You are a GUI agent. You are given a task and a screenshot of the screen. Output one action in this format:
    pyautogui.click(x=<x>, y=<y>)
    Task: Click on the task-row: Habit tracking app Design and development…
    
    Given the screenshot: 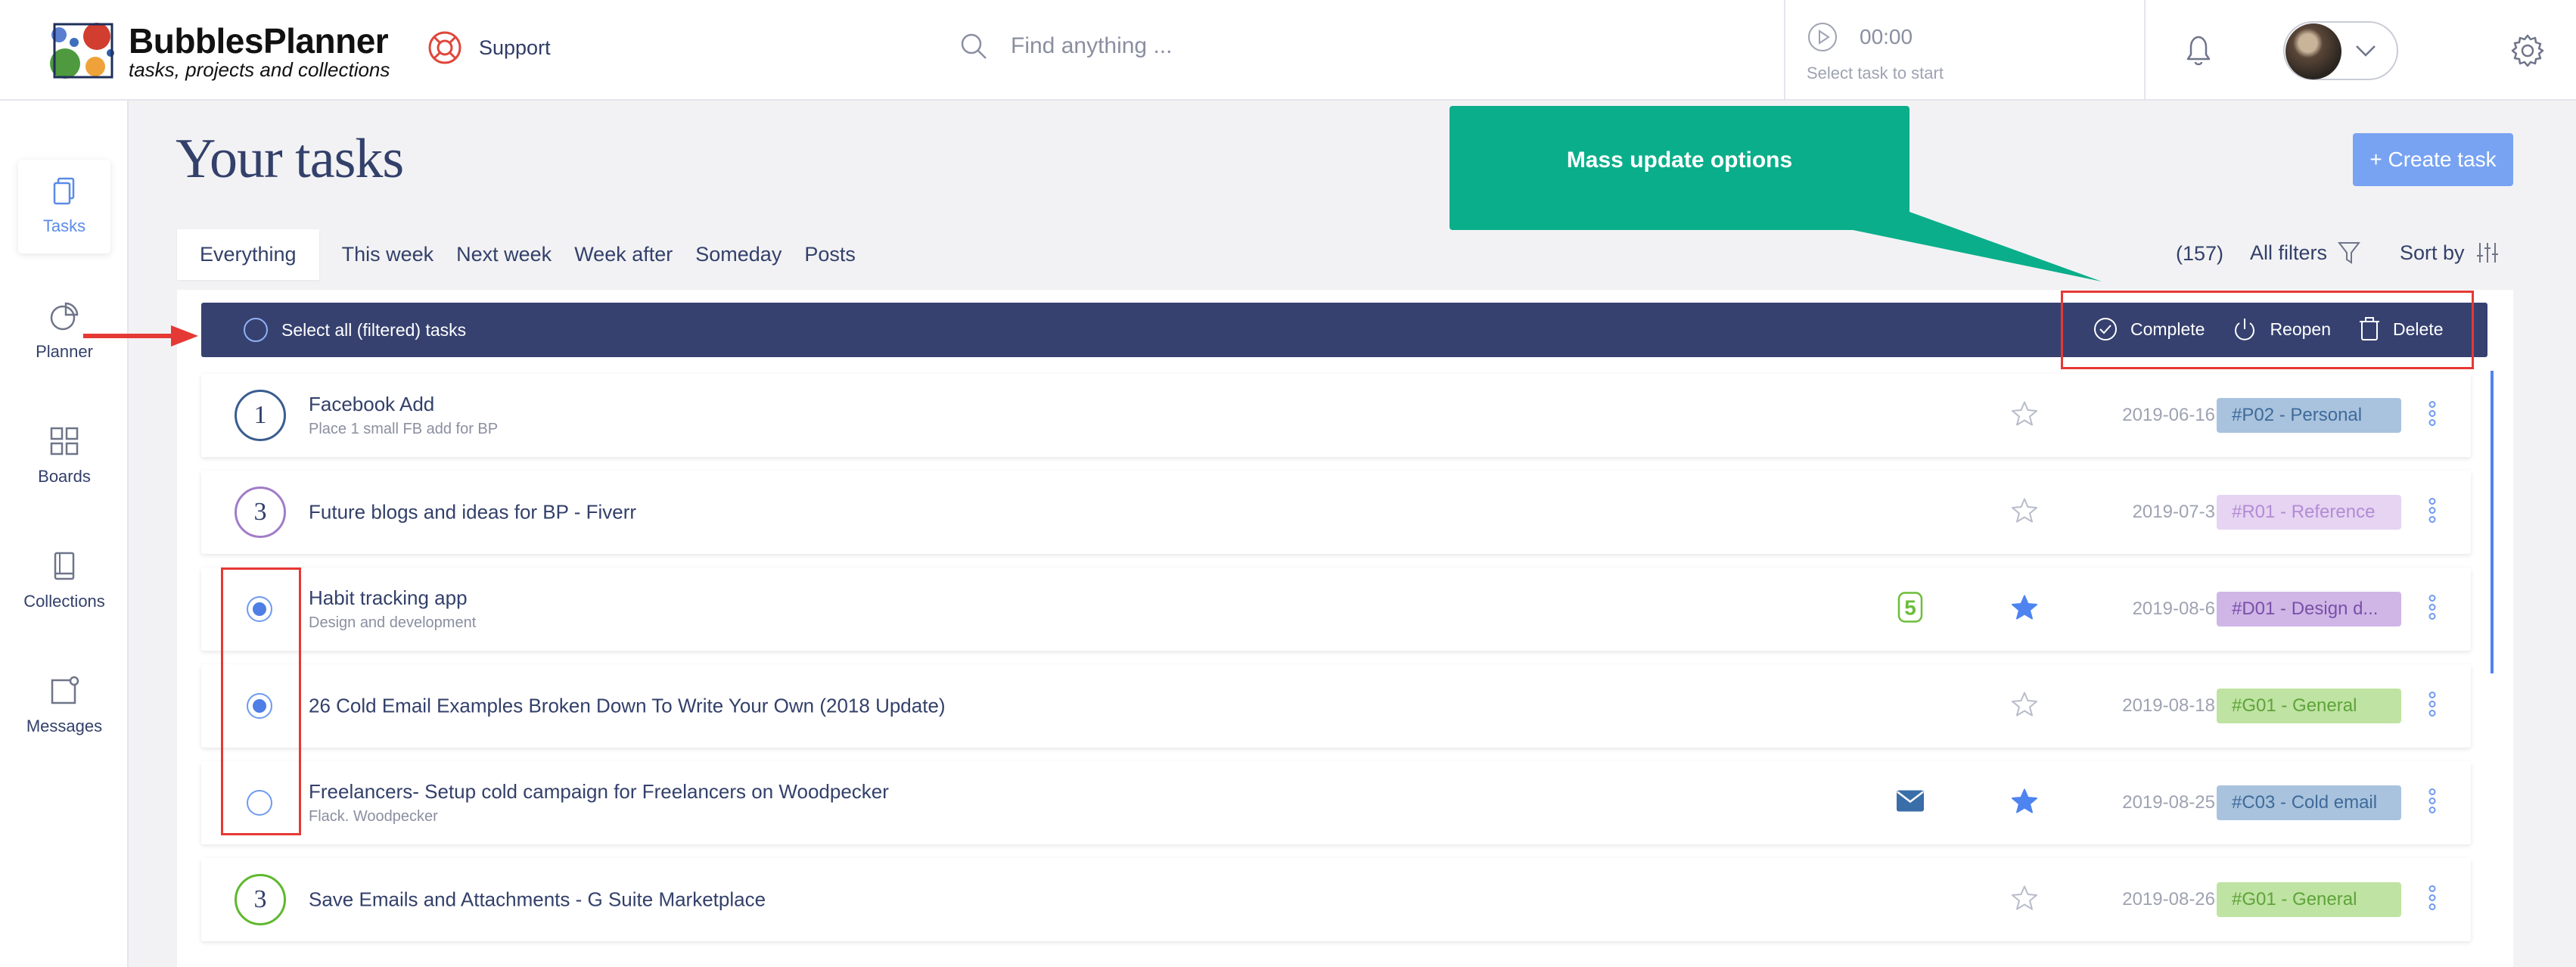 What is the action you would take?
    pyautogui.click(x=1336, y=609)
    